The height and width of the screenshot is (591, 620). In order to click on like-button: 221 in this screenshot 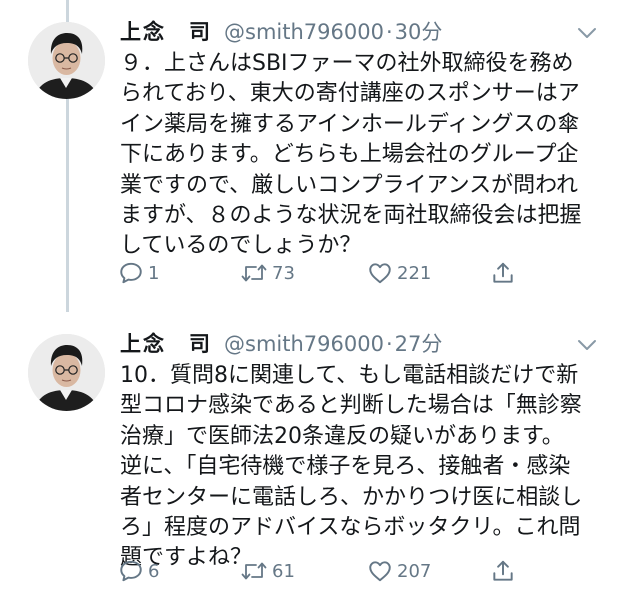, I will do `click(399, 273)`.